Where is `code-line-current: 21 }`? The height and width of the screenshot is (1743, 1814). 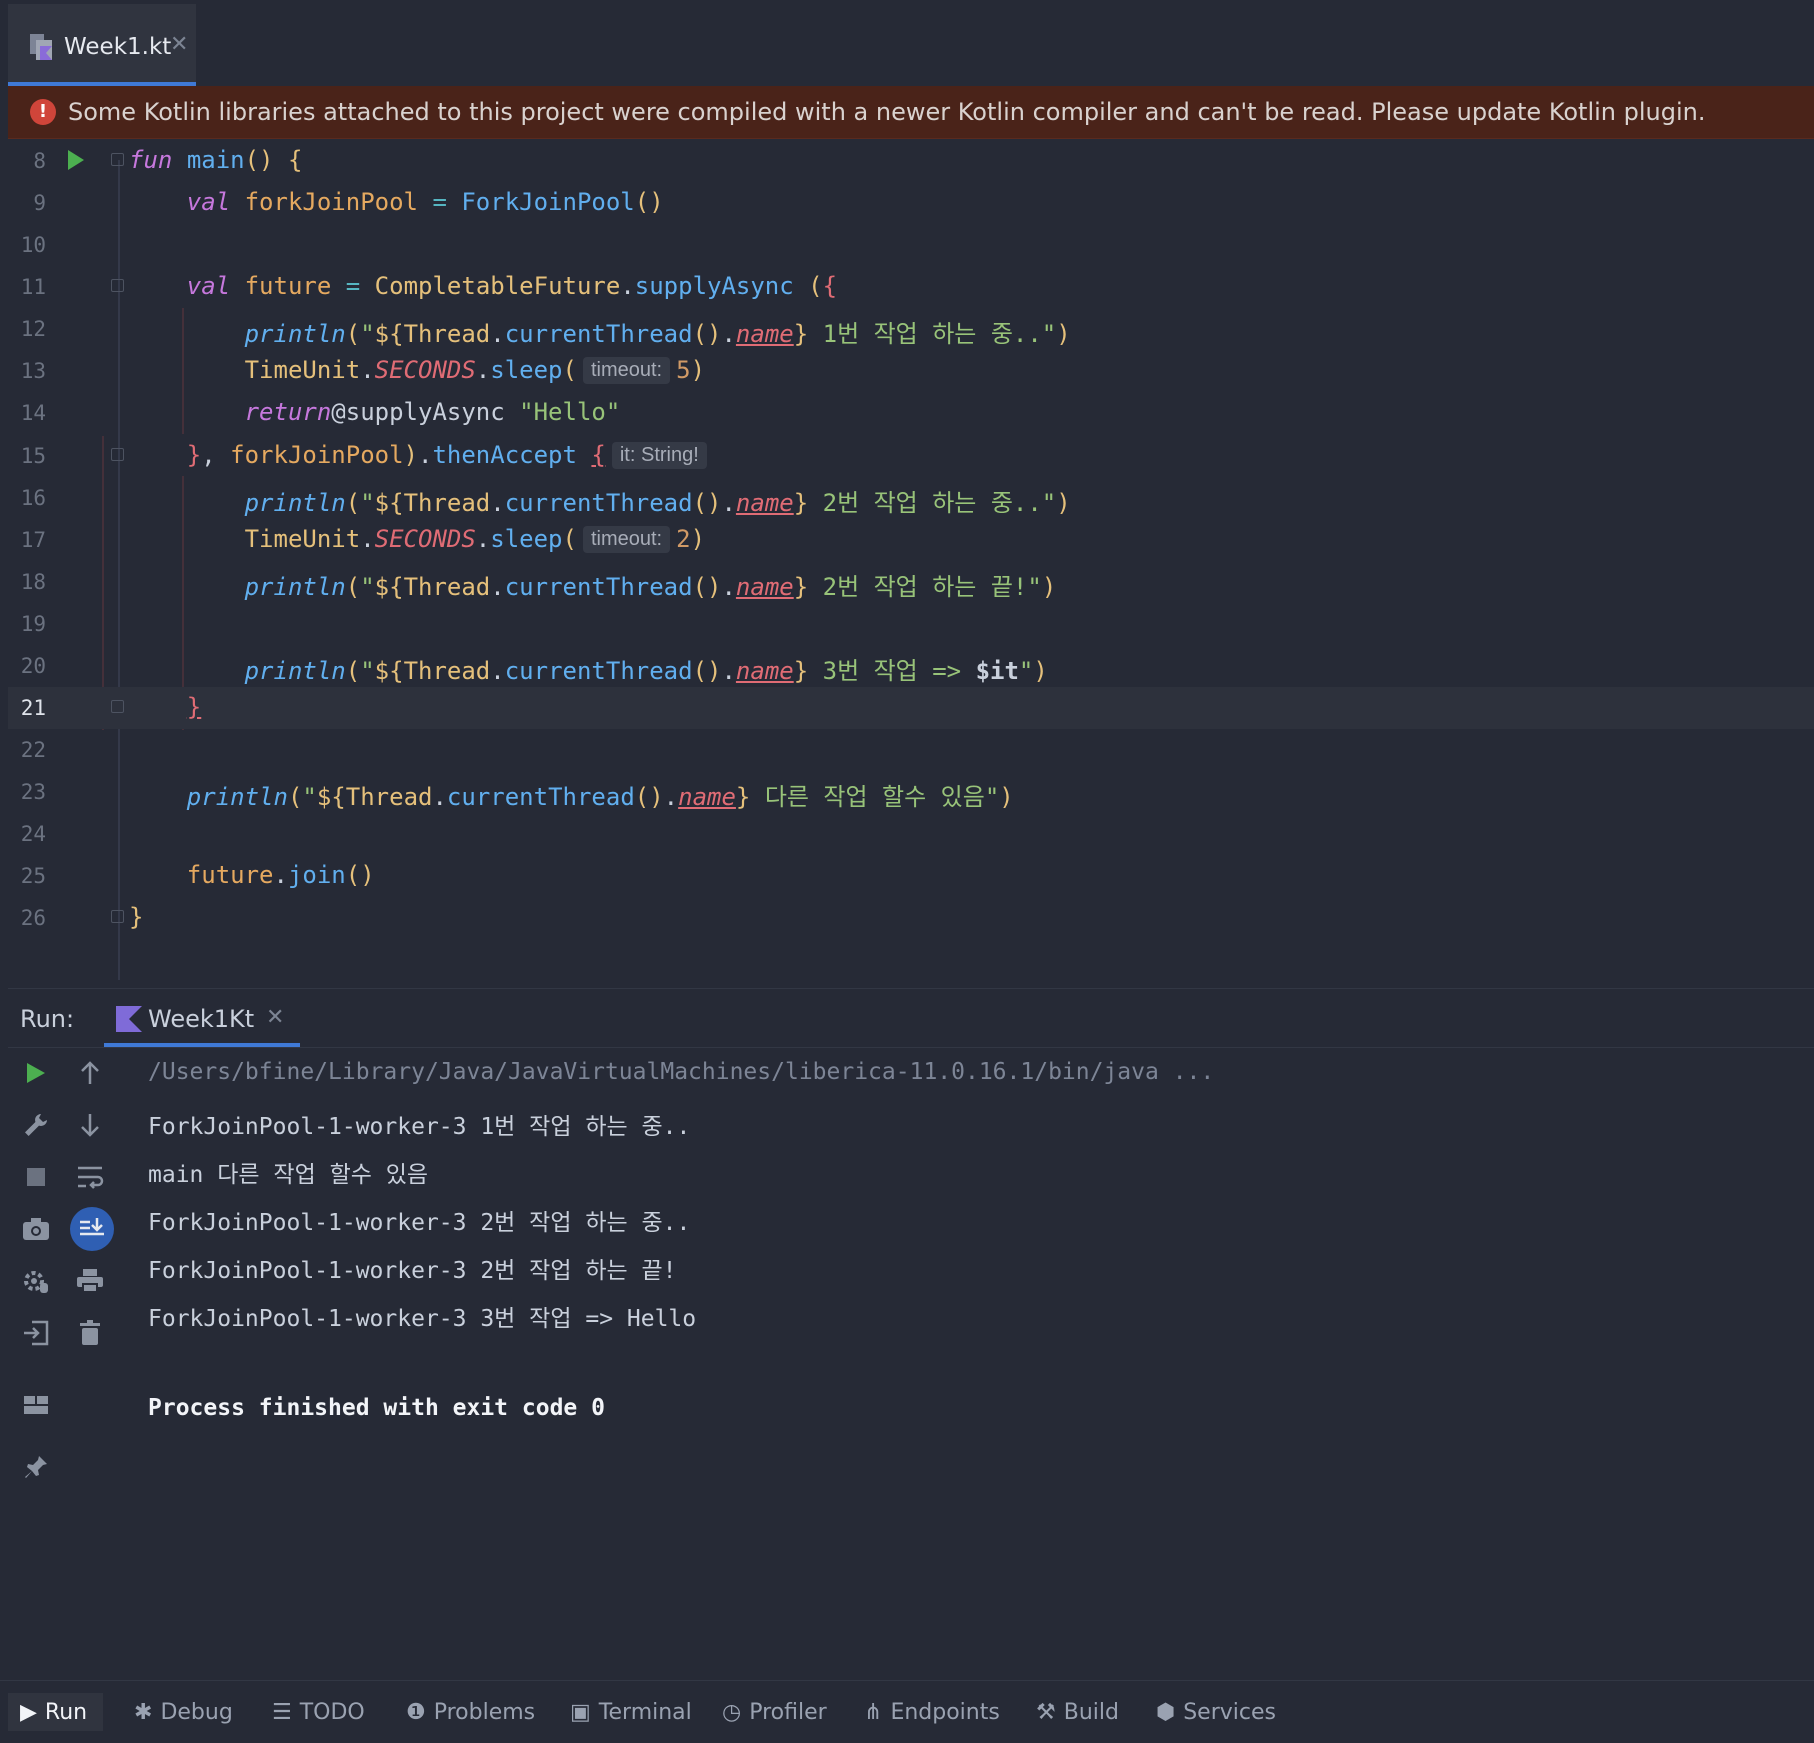 code-line-current: 21 } is located at coordinates (911, 708).